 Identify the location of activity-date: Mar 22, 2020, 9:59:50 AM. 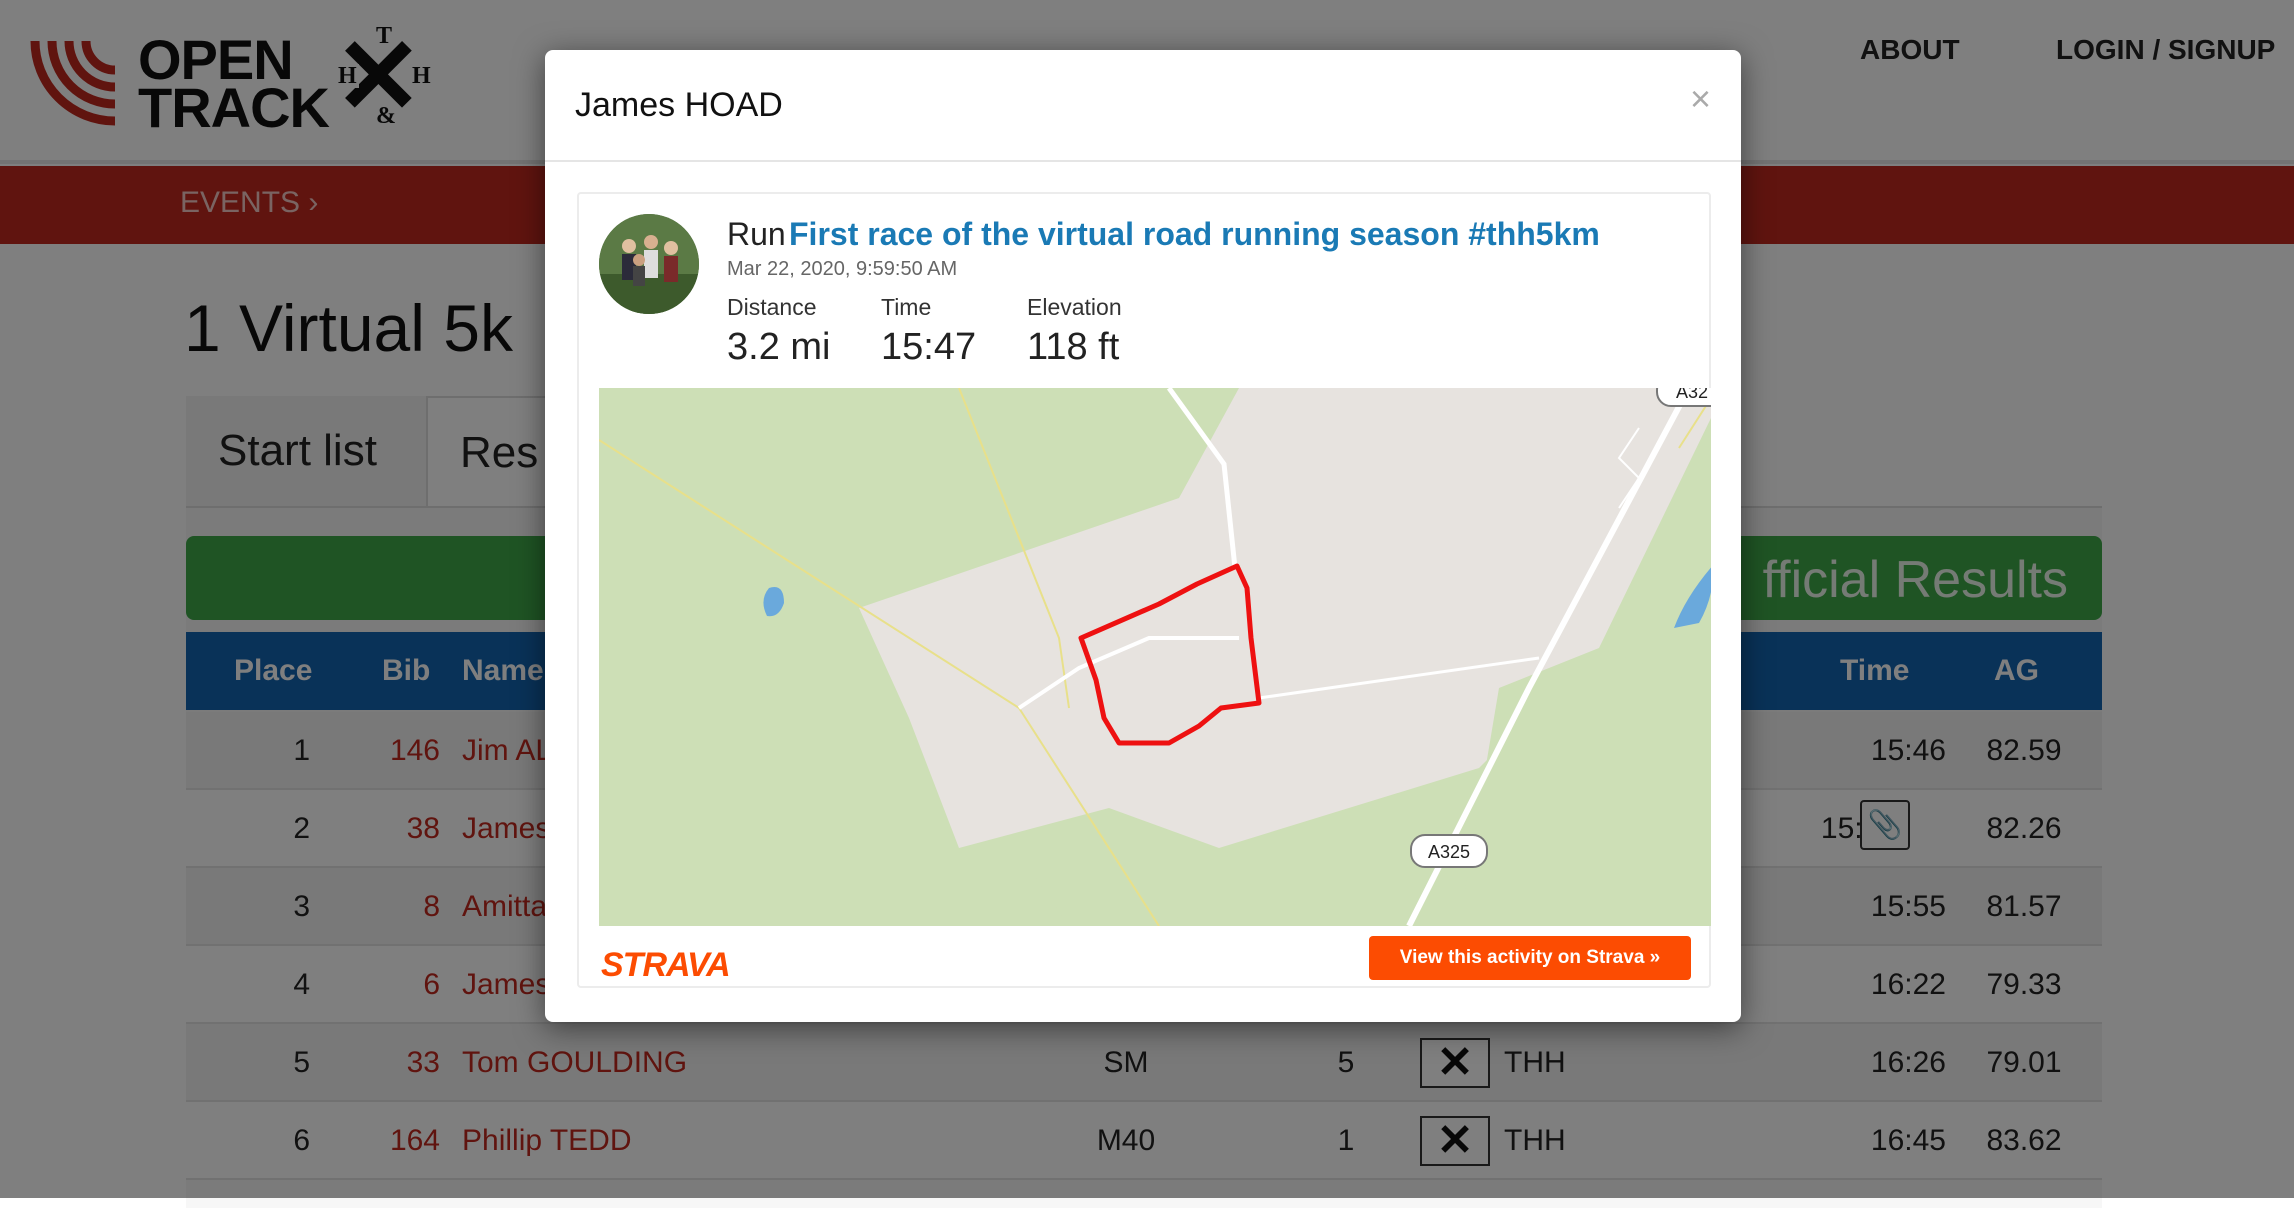
(842, 269).